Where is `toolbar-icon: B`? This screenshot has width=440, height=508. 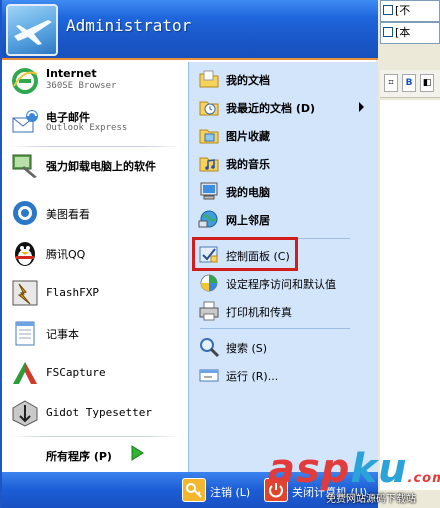
toolbar-icon: B is located at coordinates (409, 83).